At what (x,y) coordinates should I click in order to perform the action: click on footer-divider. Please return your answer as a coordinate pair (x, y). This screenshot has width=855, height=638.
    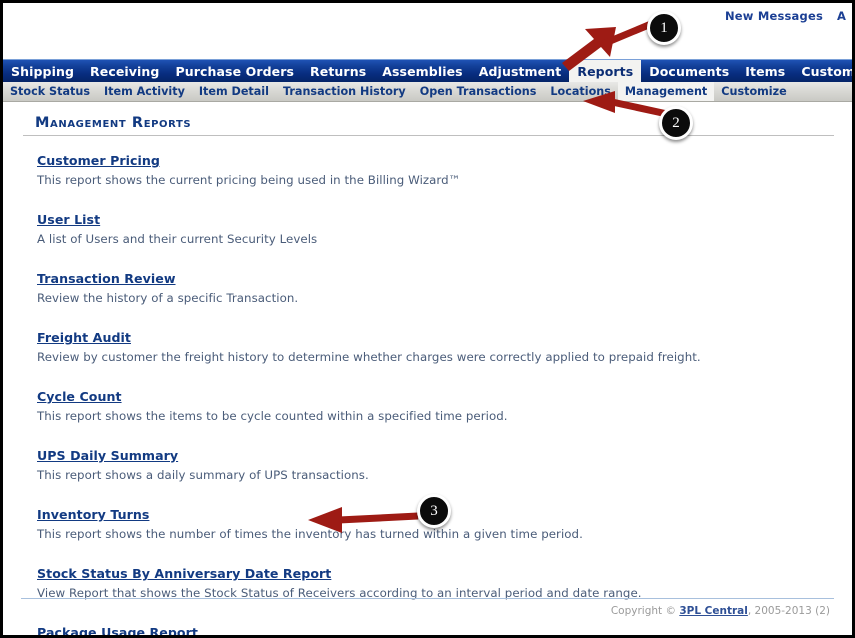
    Looking at the image, I should click on (427, 598).